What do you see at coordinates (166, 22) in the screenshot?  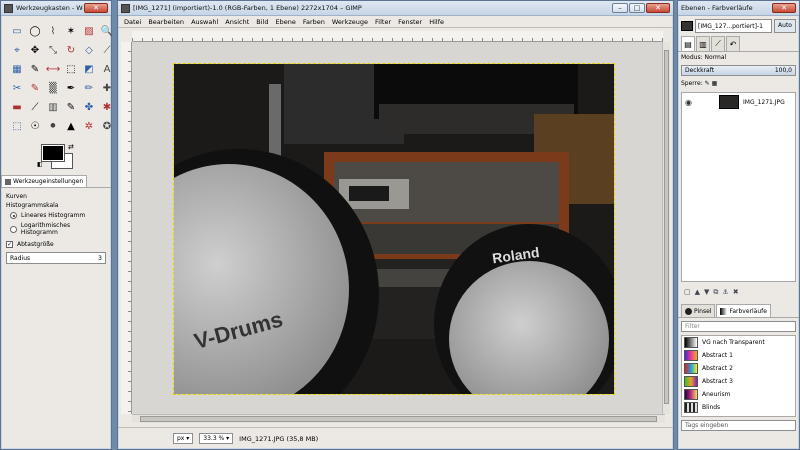 I see `menu-item: Bearbeiten` at bounding box center [166, 22].